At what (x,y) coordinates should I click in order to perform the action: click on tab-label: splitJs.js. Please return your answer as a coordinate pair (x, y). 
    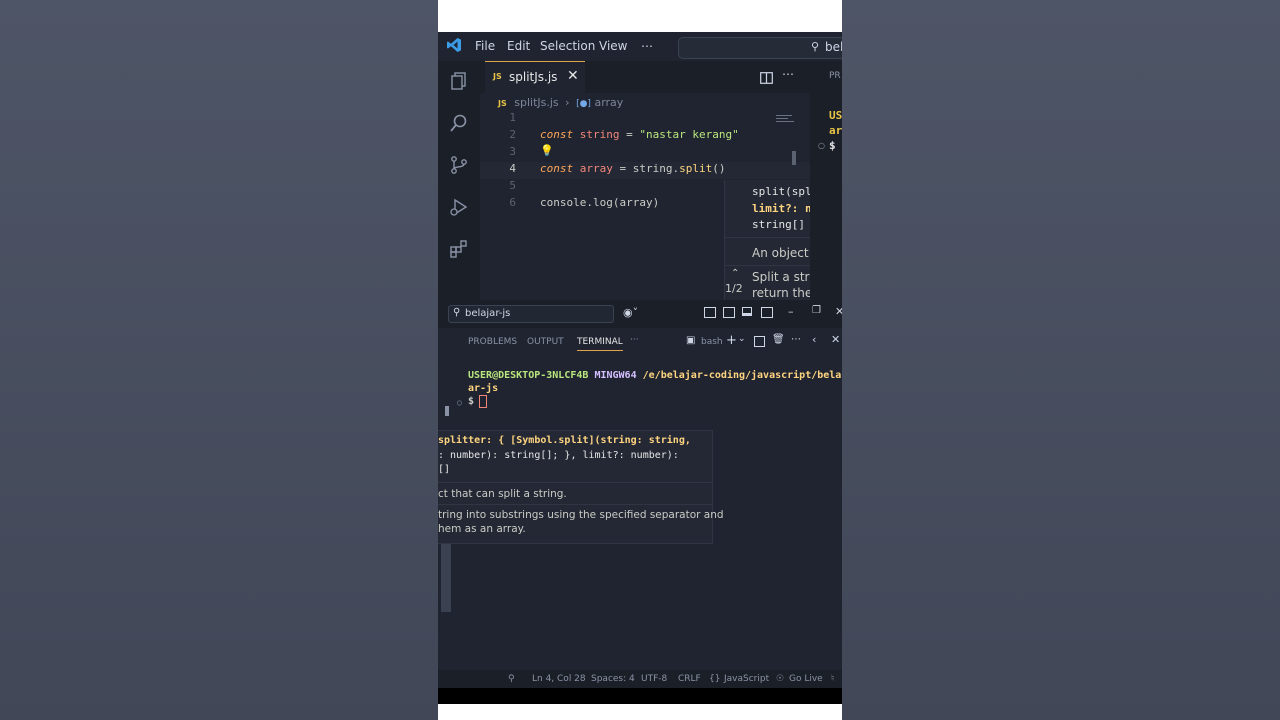
    Looking at the image, I should click on (533, 77).